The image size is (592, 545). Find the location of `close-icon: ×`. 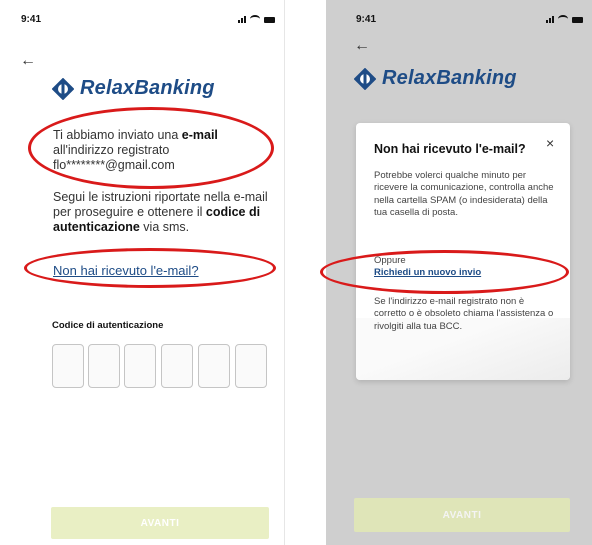

close-icon: × is located at coordinates (550, 143).